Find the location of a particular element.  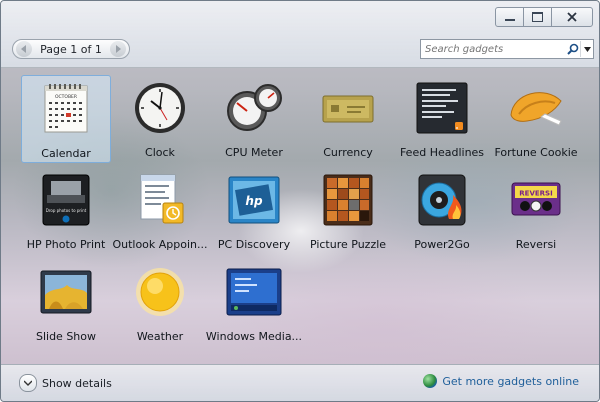

close-button is located at coordinates (572, 17).